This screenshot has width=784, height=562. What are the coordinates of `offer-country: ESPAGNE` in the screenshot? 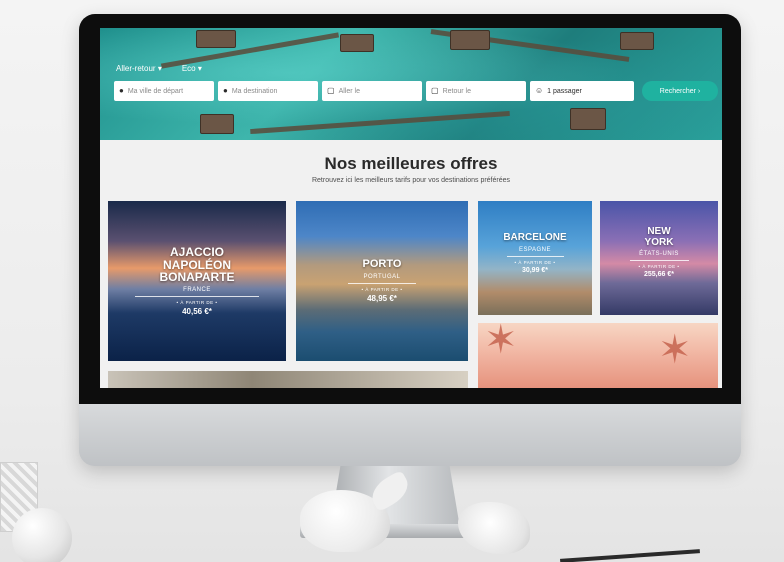 It's located at (535, 249).